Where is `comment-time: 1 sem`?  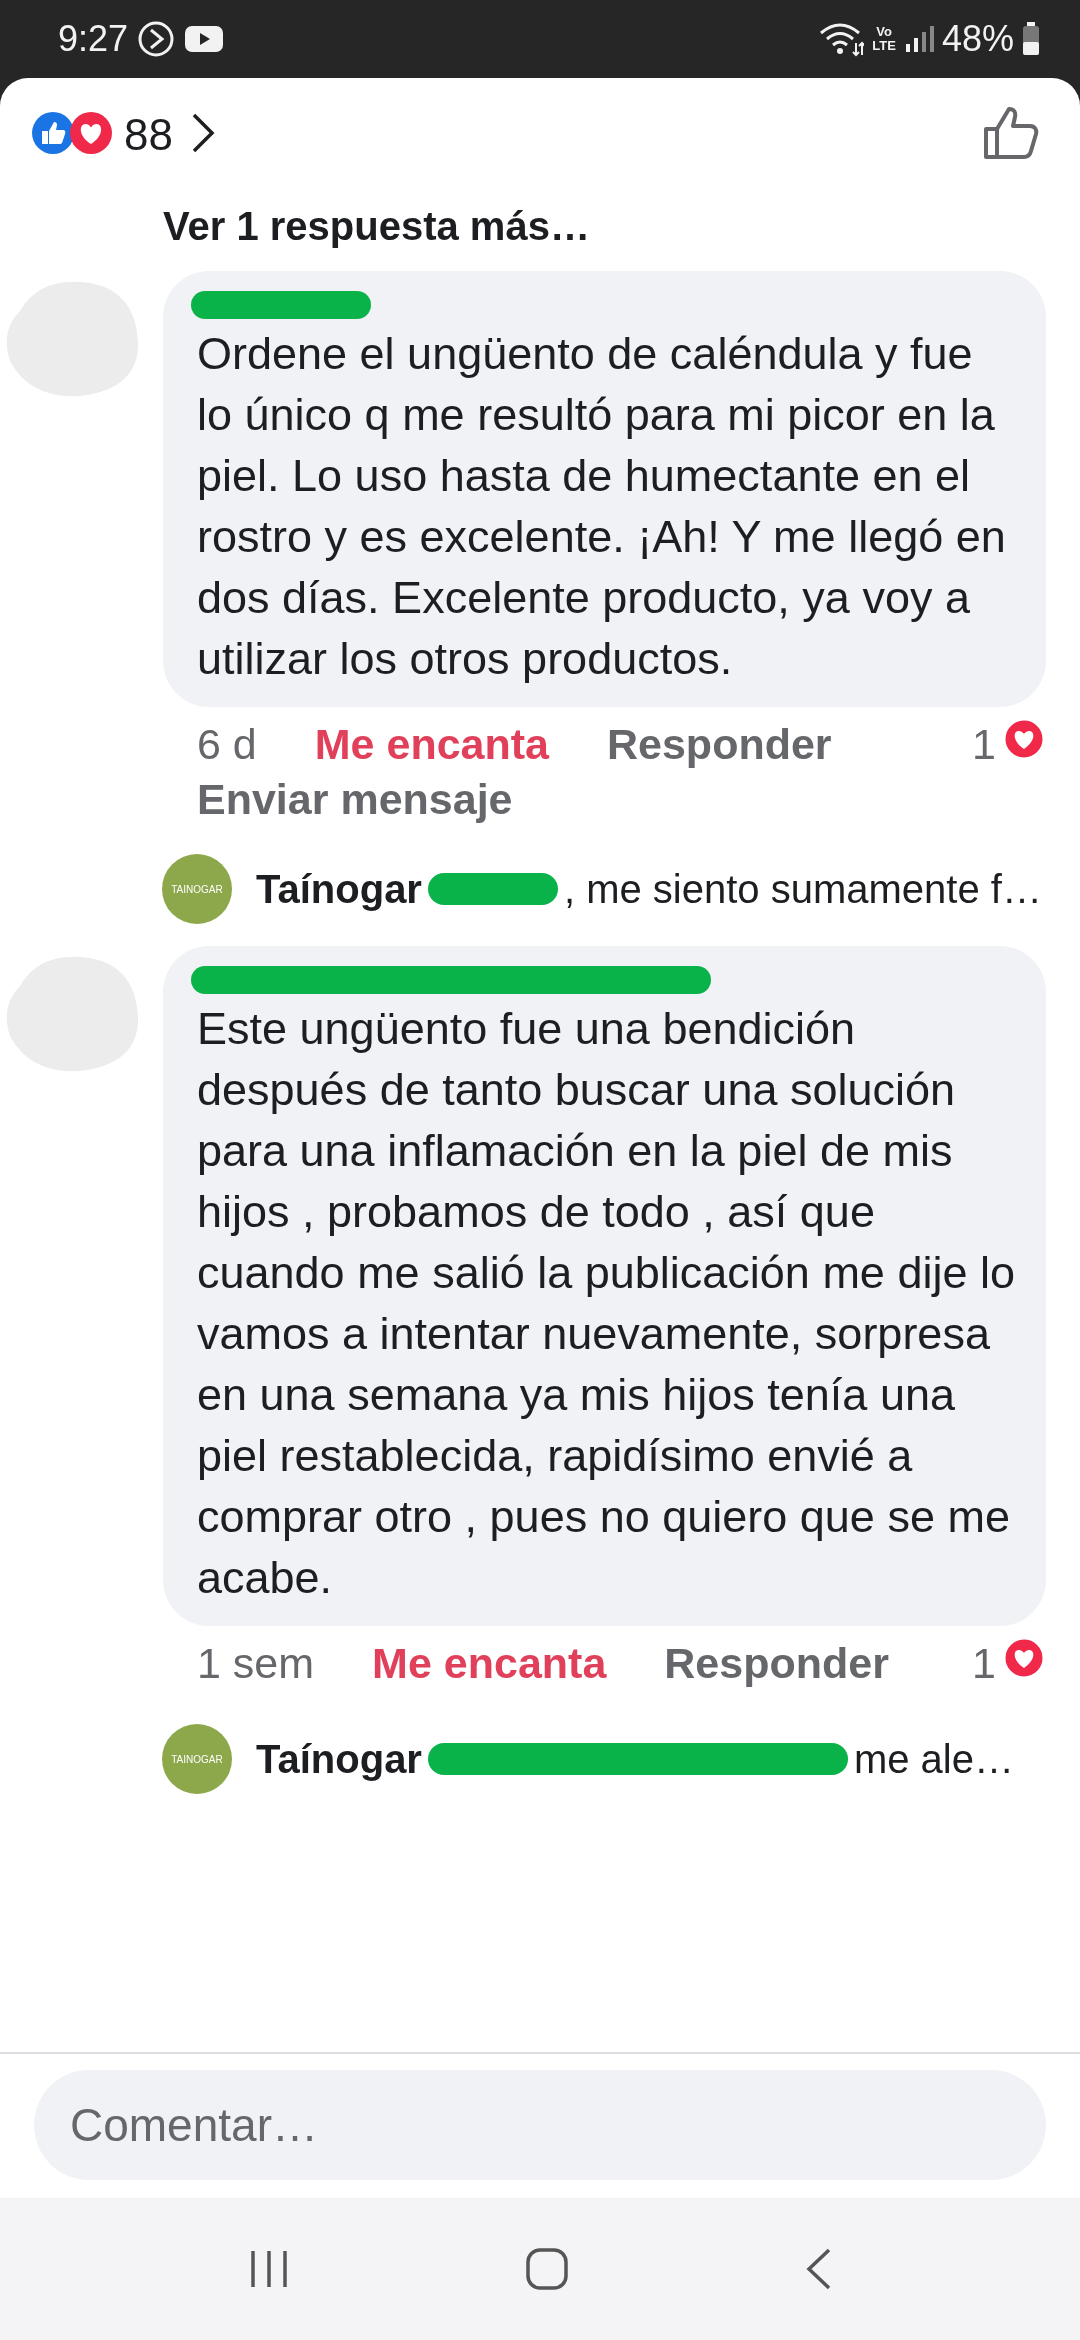 comment-time: 1 sem is located at coordinates (256, 1663).